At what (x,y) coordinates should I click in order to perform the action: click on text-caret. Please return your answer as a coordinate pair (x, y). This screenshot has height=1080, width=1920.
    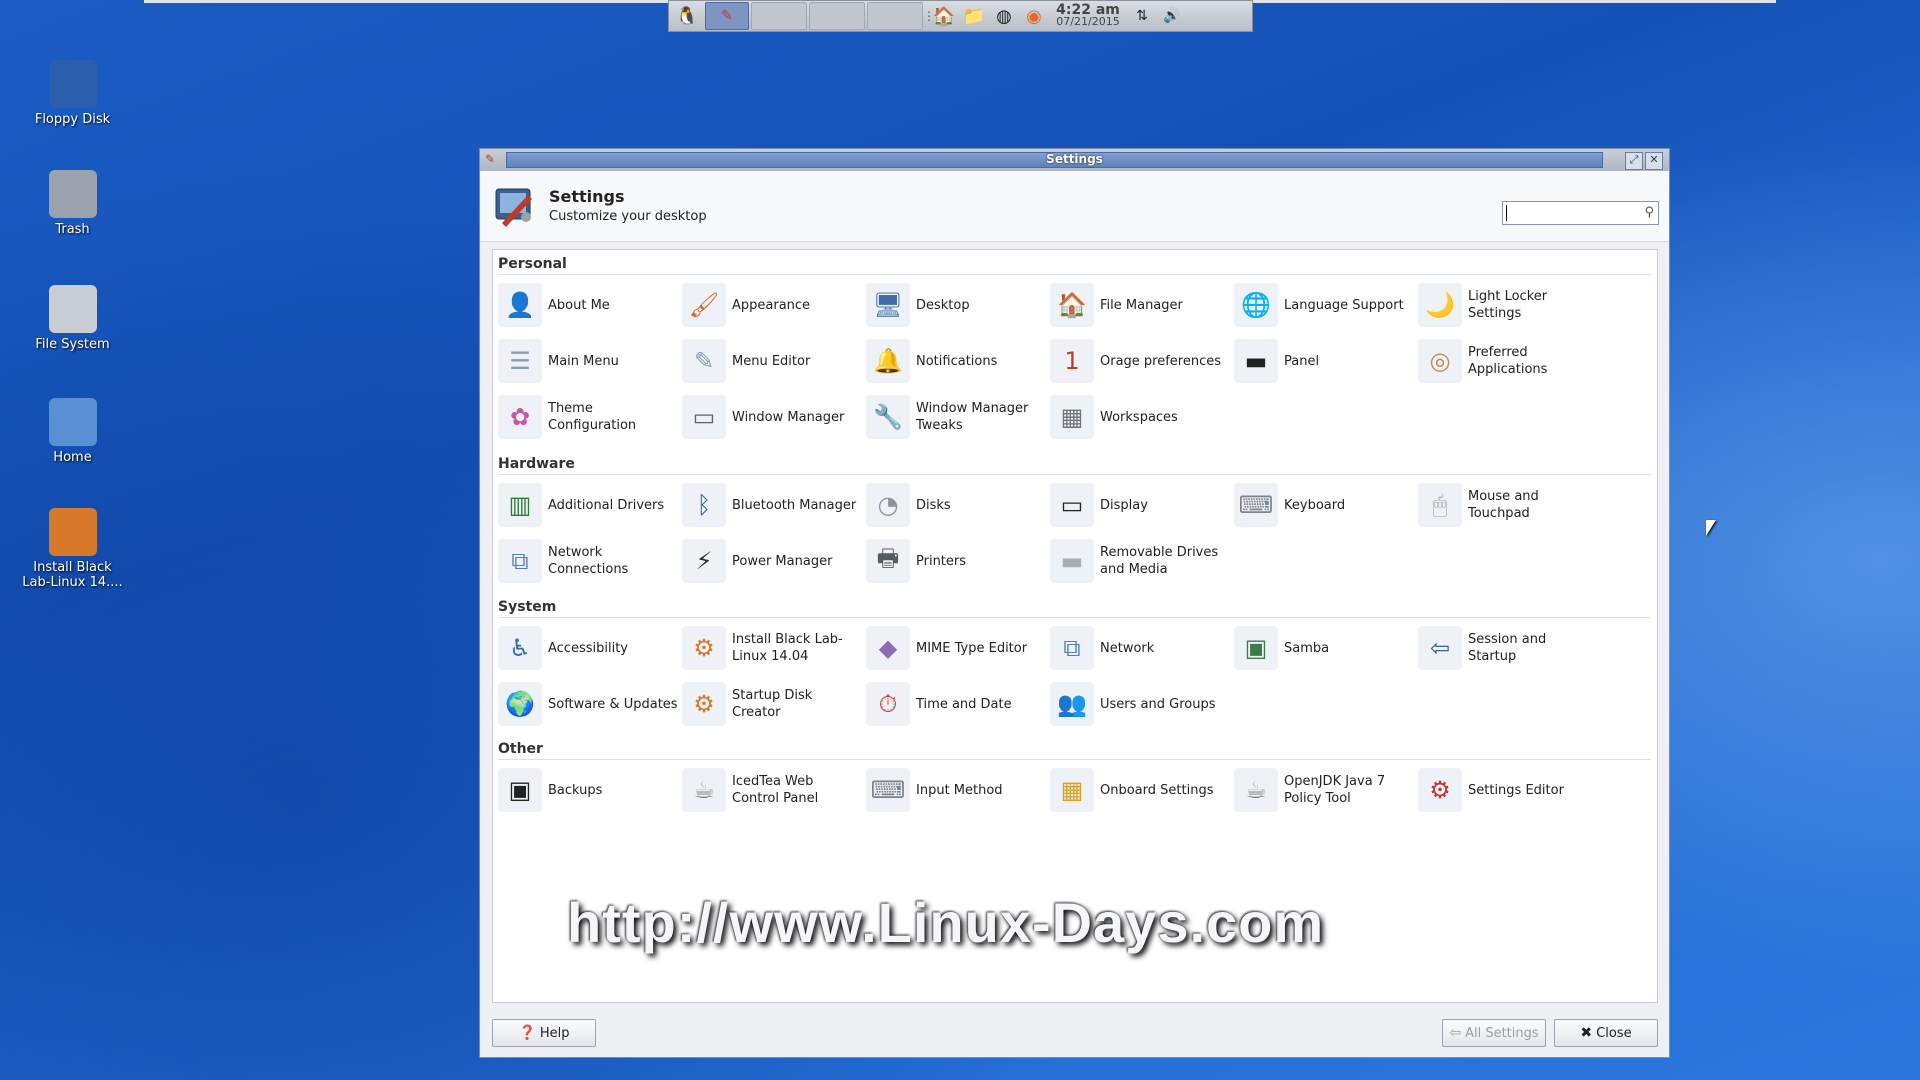
    Looking at the image, I should click on (1506, 213).